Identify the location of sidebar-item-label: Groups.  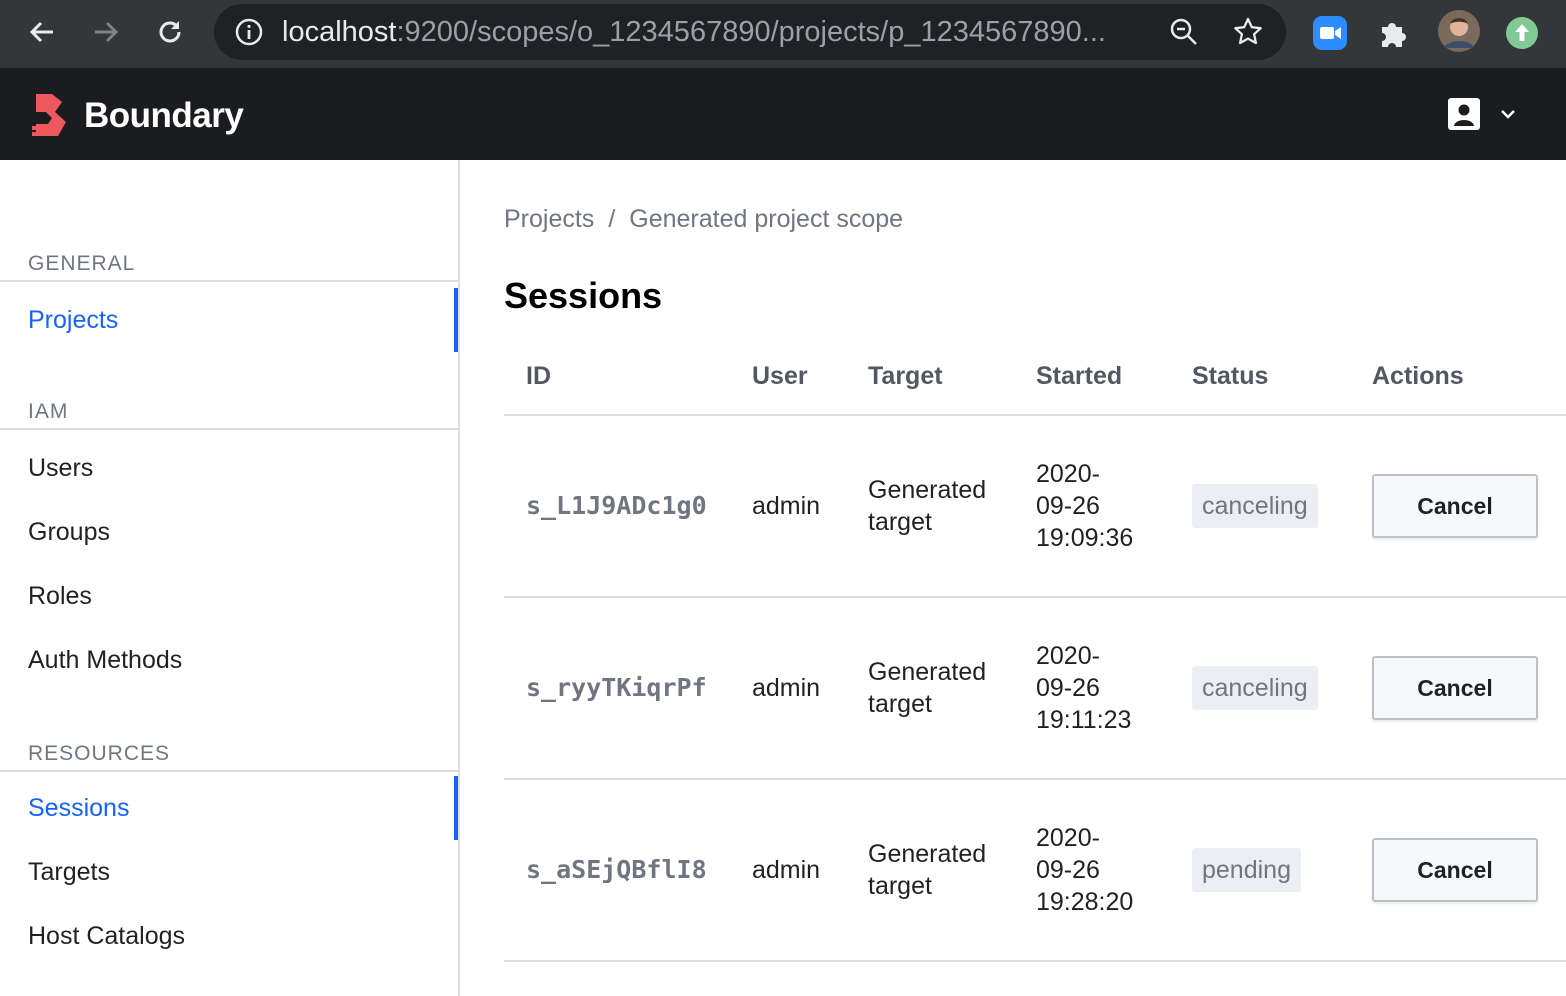
(69, 531).